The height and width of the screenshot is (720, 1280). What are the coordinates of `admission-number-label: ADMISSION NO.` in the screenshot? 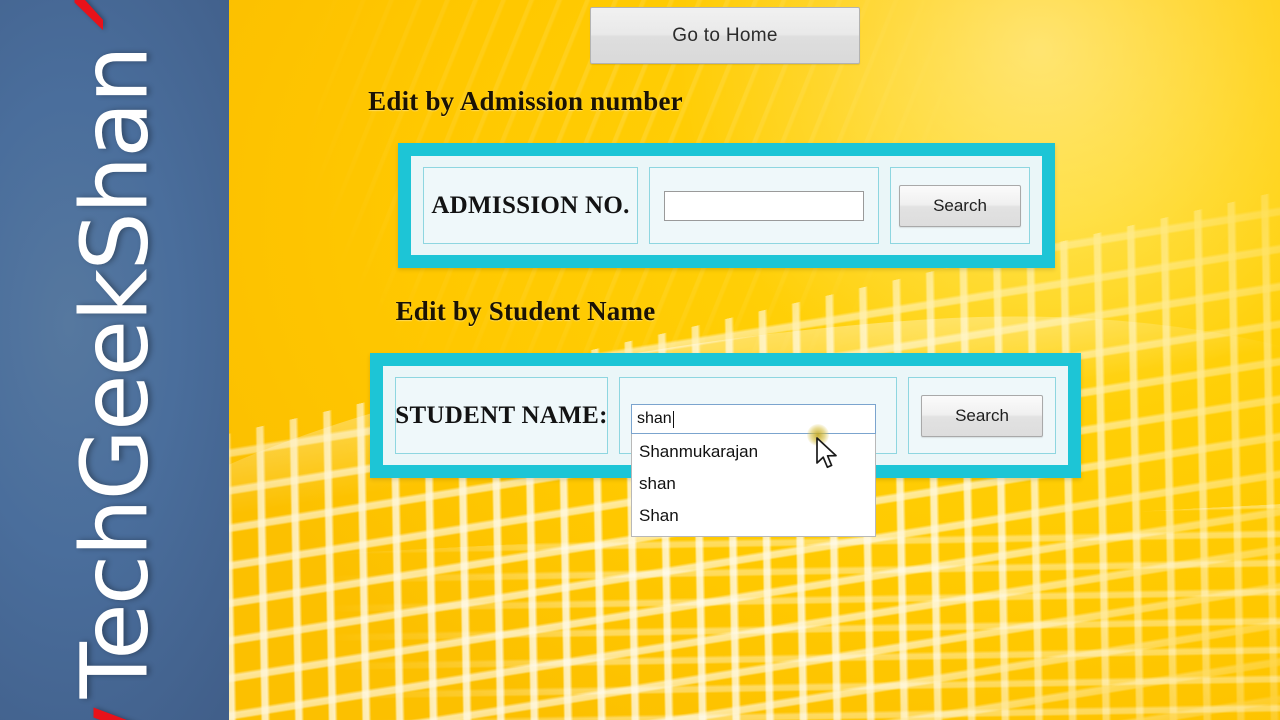 It's located at (530, 205).